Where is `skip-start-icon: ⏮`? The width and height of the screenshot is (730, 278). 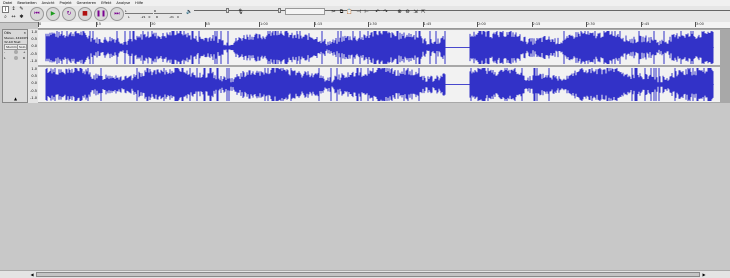
skip-start-icon: ⏮ is located at coordinates (37, 14).